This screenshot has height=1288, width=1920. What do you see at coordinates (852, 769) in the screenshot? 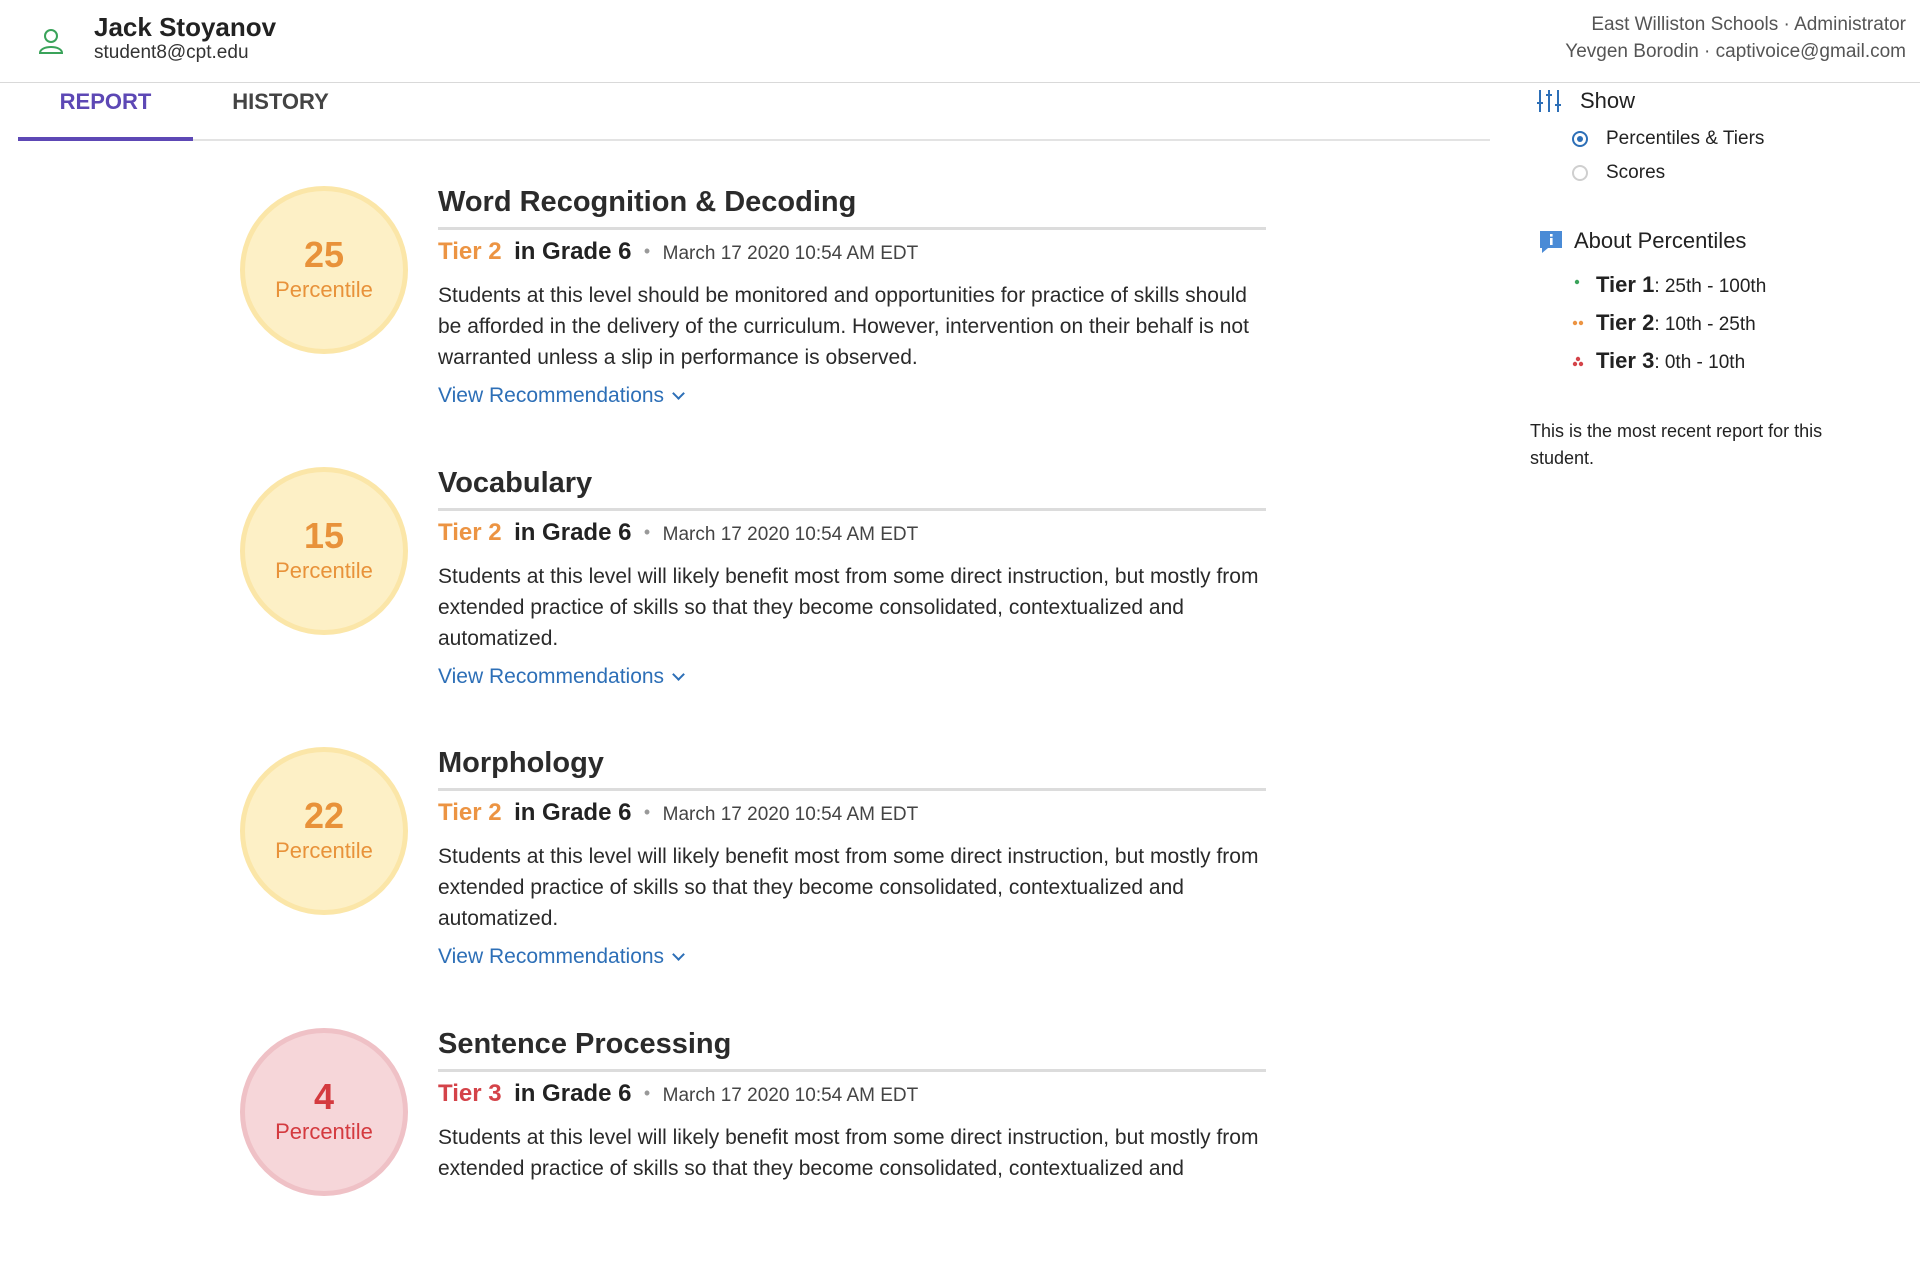
I see `section-title: Morphology` at bounding box center [852, 769].